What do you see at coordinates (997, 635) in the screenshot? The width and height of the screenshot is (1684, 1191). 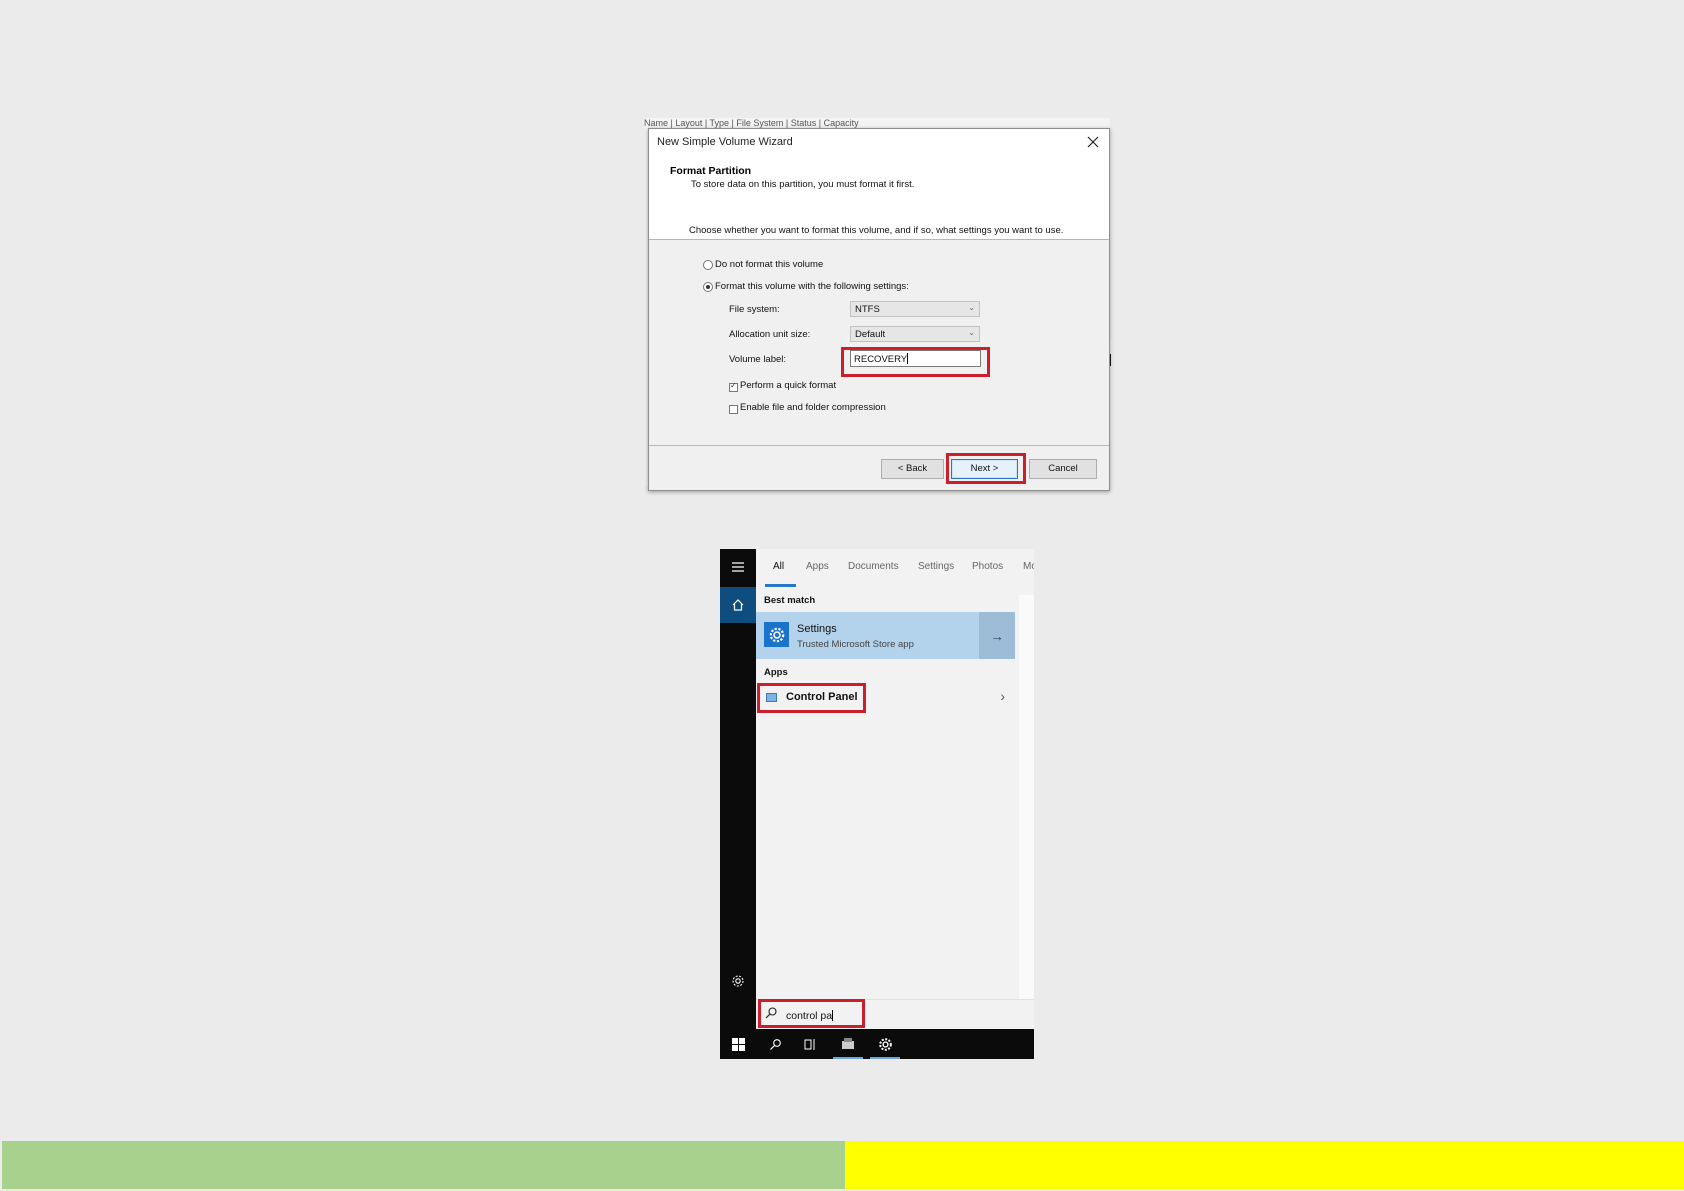 I see `arrow-right-icon: →` at bounding box center [997, 635].